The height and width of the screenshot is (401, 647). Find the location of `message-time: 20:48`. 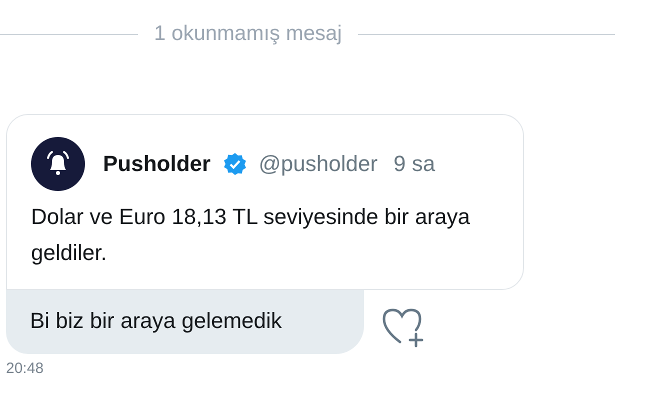

message-time: 20:48 is located at coordinates (25, 368).